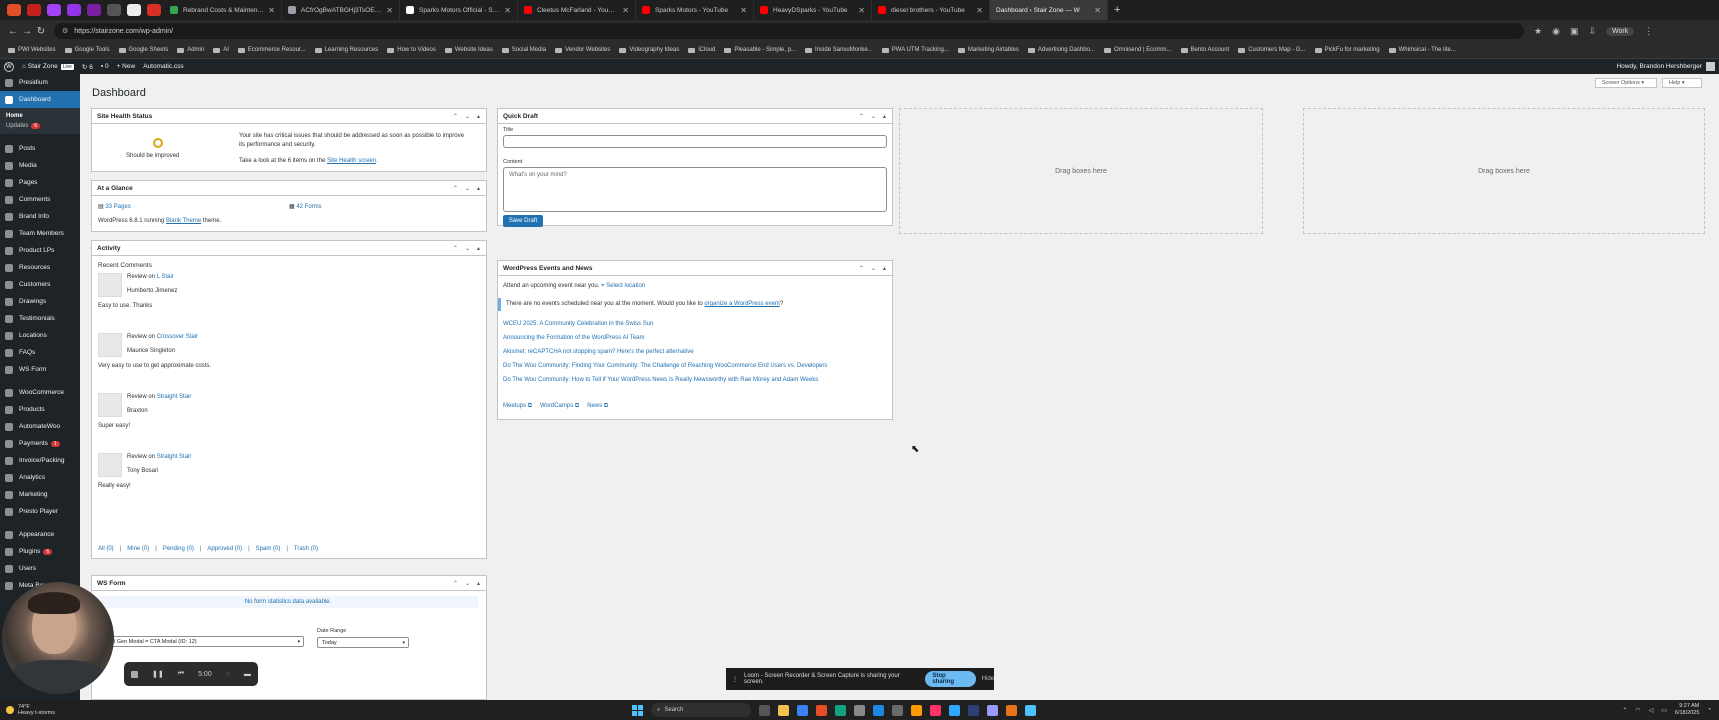 The width and height of the screenshot is (1719, 720). What do you see at coordinates (1637, 710) in the screenshot?
I see `network-icon: ◠` at bounding box center [1637, 710].